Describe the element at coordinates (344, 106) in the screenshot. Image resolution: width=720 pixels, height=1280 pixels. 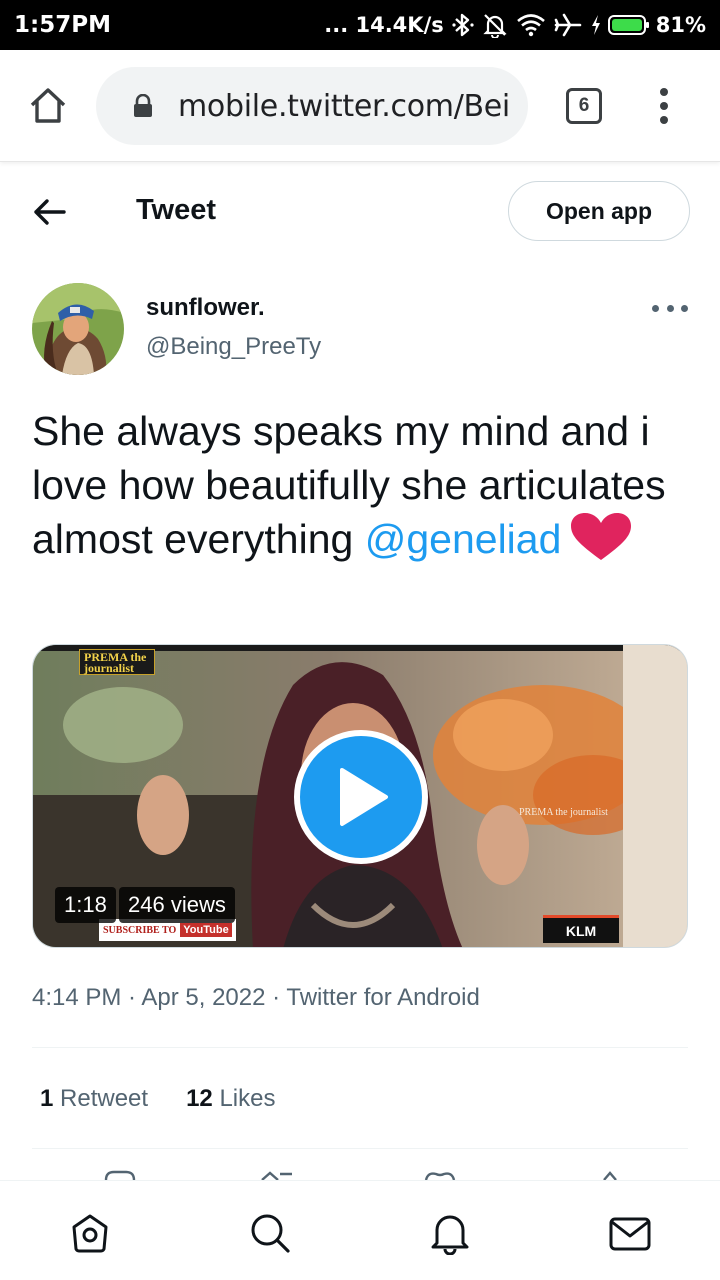
I see `url-text: mobile.twitter.com/Bei` at that location.